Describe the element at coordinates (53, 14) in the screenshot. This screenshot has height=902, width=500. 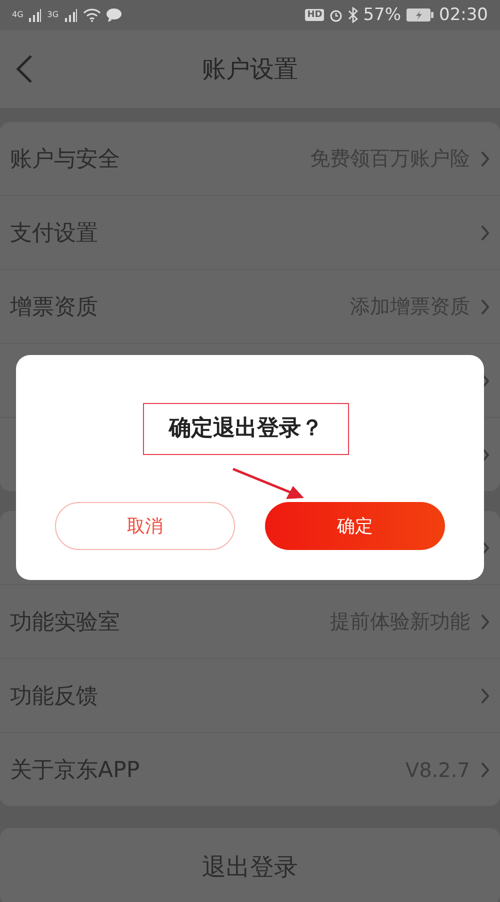
I see `network-type: 3G` at that location.